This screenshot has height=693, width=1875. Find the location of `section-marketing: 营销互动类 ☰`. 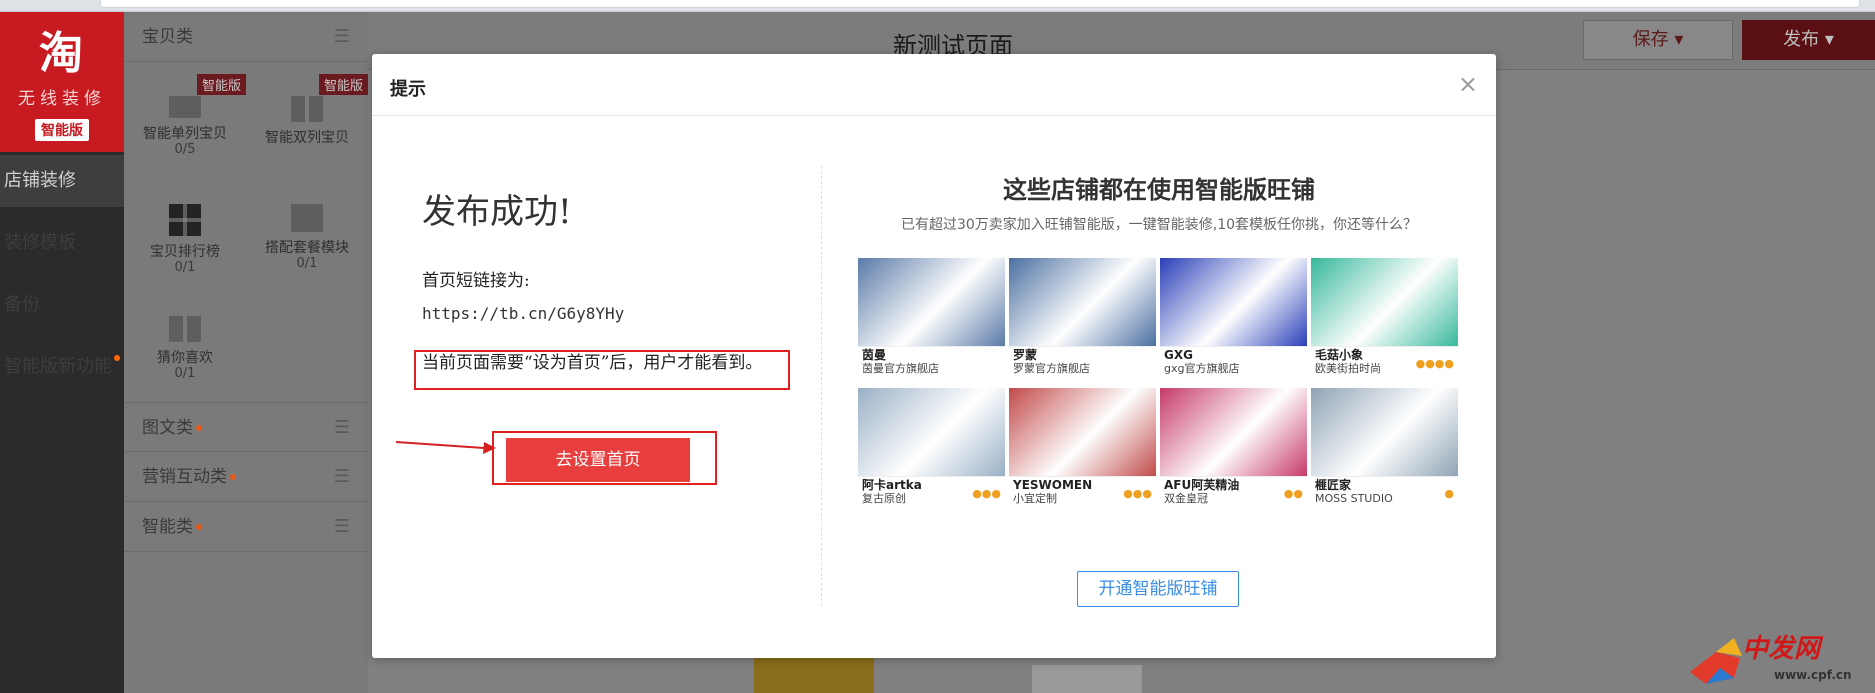

section-marketing: 营销互动类 ☰ is located at coordinates (246, 477).